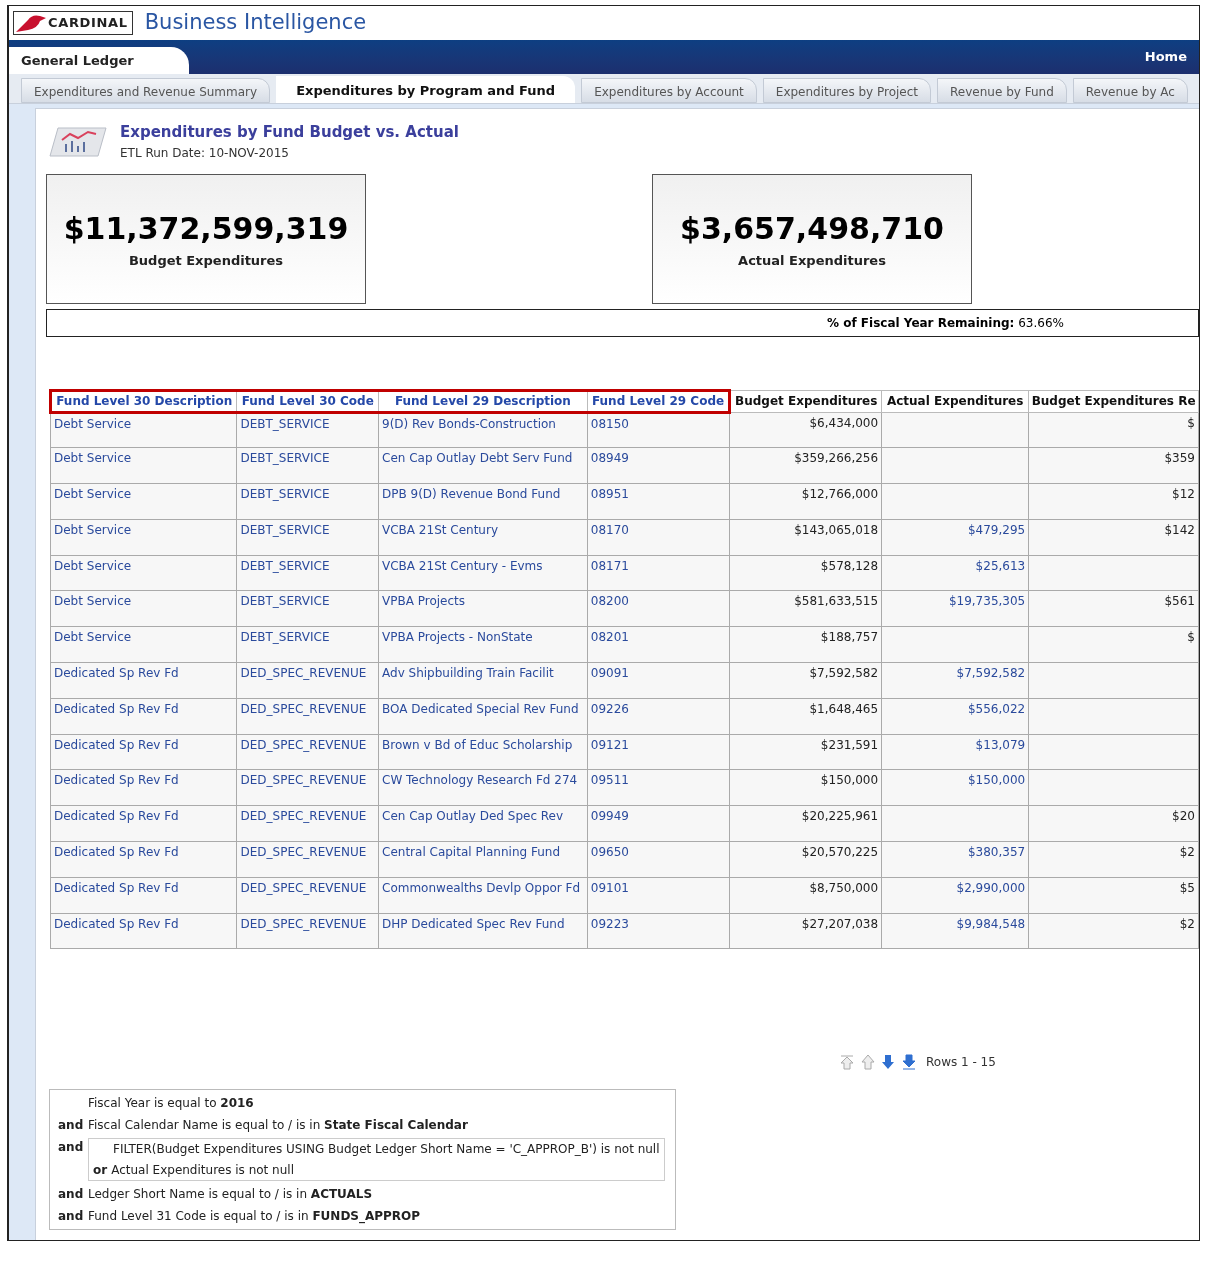 This screenshot has width=1225, height=1266. I want to click on table-cell: $479,295, so click(955, 537).